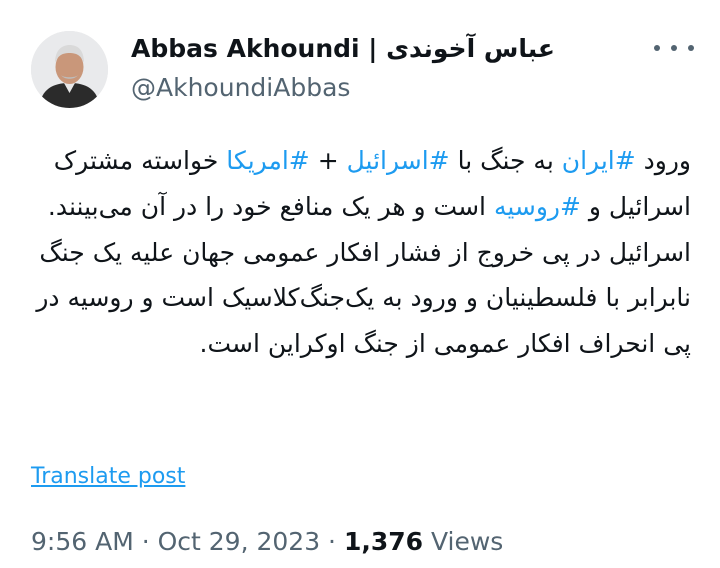 Image resolution: width=720 pixels, height=568 pixels. Describe the element at coordinates (239, 541) in the screenshot. I see `tweet-date: Oct 29, 2023` at that location.